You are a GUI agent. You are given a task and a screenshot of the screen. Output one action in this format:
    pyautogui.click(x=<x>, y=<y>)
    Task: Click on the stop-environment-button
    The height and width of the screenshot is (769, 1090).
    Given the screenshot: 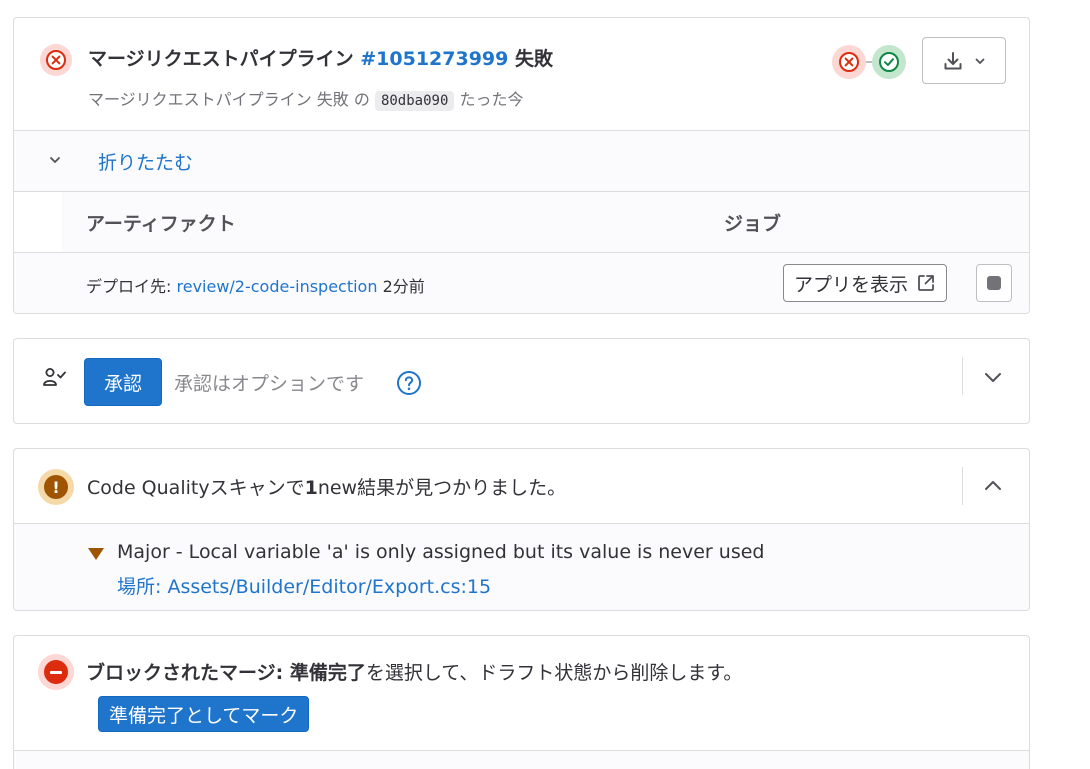 What is the action you would take?
    pyautogui.click(x=994, y=283)
    